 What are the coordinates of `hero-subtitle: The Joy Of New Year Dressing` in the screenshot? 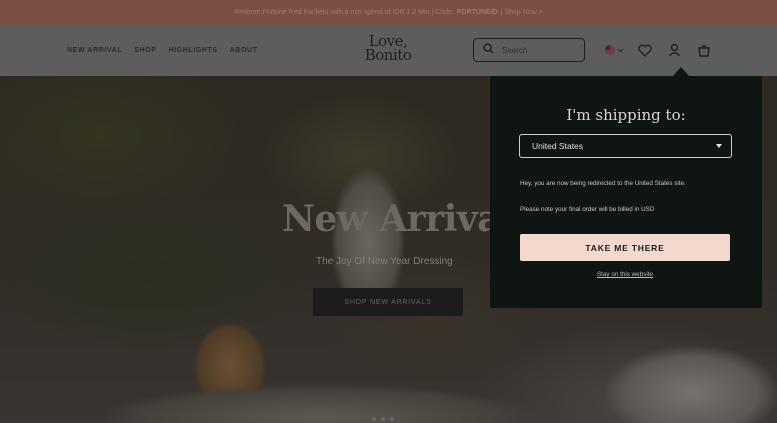 It's located at (384, 261).